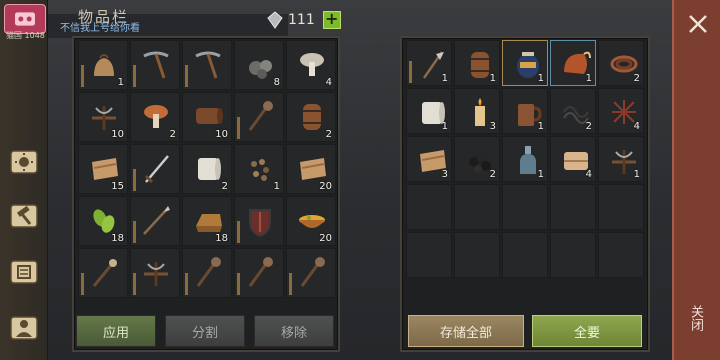  I want to click on seeds-icon, so click(260, 170).